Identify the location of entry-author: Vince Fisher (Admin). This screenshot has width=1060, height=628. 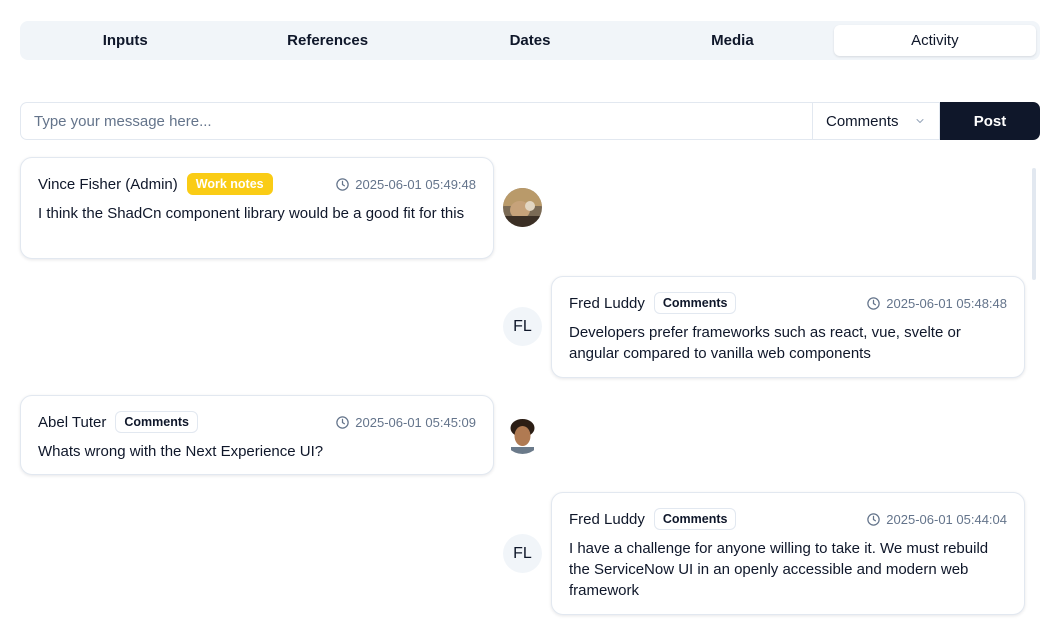
(108, 184).